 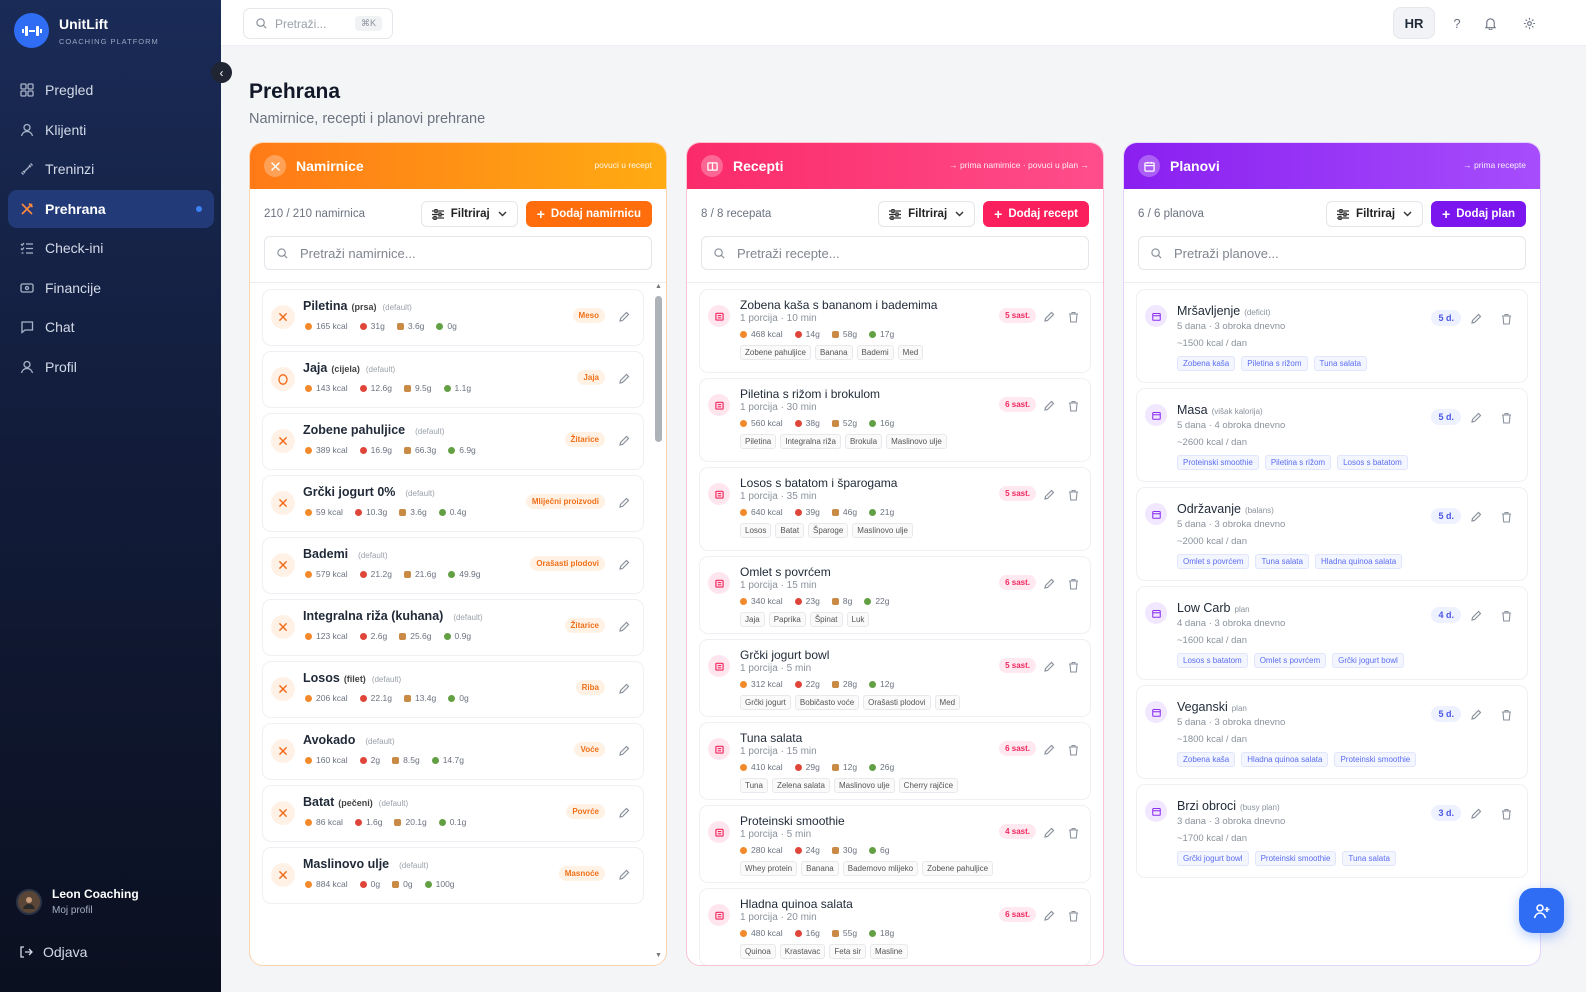 What do you see at coordinates (1414, 23) in the screenshot?
I see `language-switch: HR` at bounding box center [1414, 23].